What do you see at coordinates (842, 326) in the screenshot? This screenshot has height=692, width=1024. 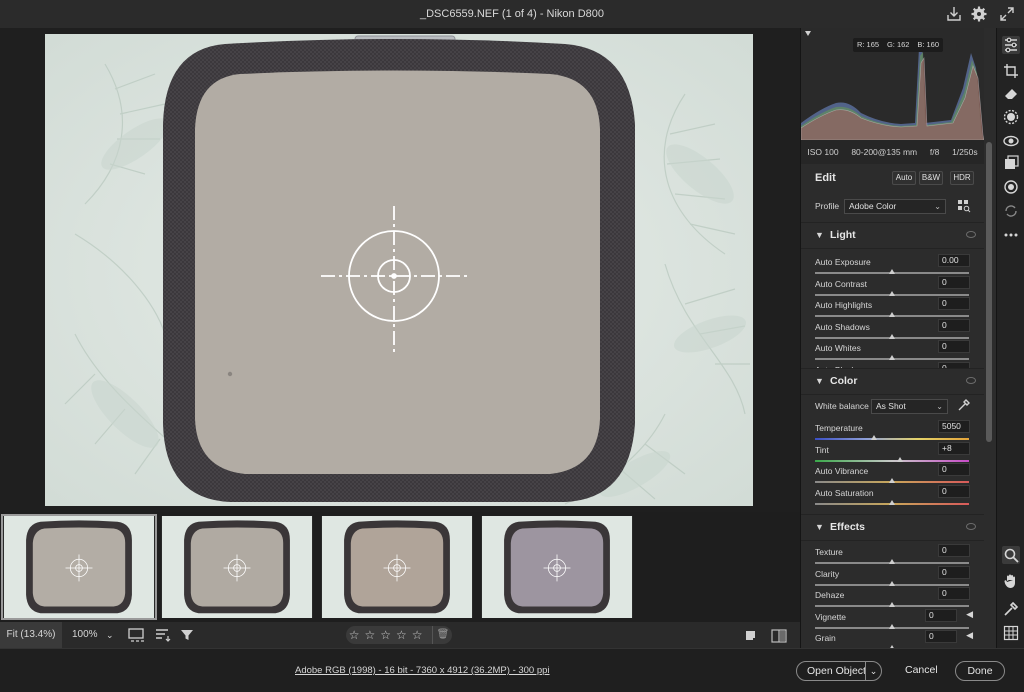 I see `slider-label: Auto Shadows` at bounding box center [842, 326].